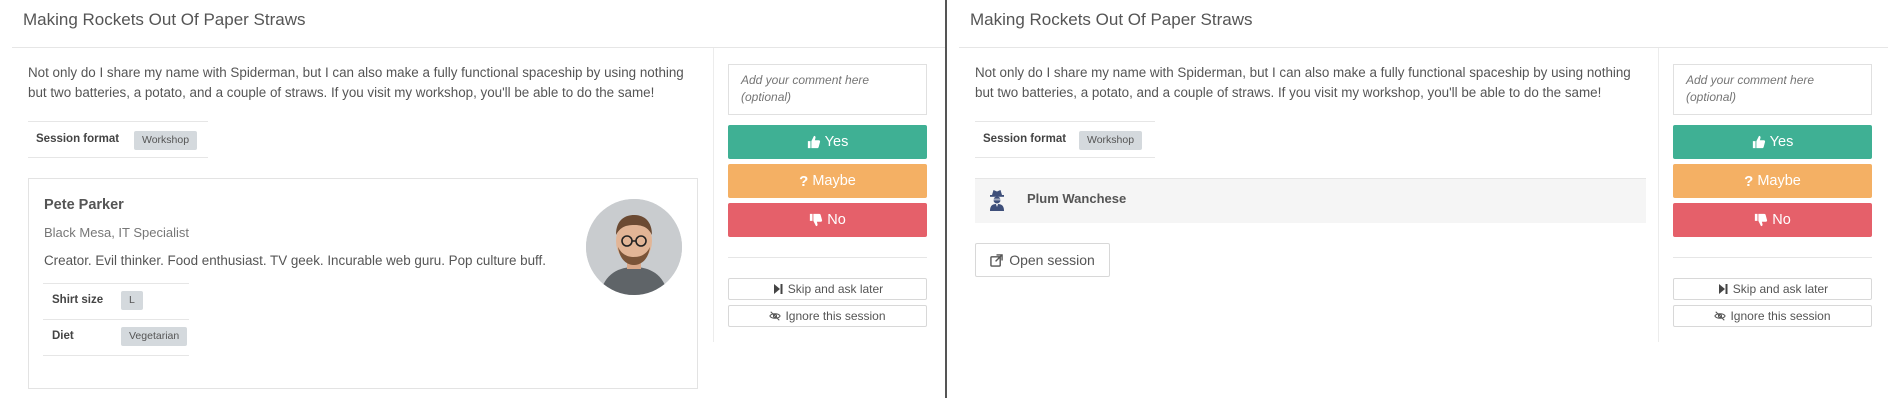 The height and width of the screenshot is (398, 1888). I want to click on speaker-photo-icon, so click(634, 247).